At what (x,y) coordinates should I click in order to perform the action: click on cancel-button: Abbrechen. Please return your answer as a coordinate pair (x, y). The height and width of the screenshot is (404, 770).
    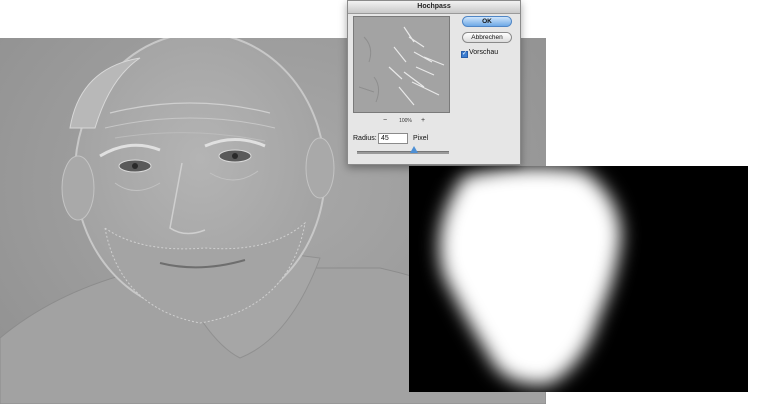
    Looking at the image, I should click on (487, 37).